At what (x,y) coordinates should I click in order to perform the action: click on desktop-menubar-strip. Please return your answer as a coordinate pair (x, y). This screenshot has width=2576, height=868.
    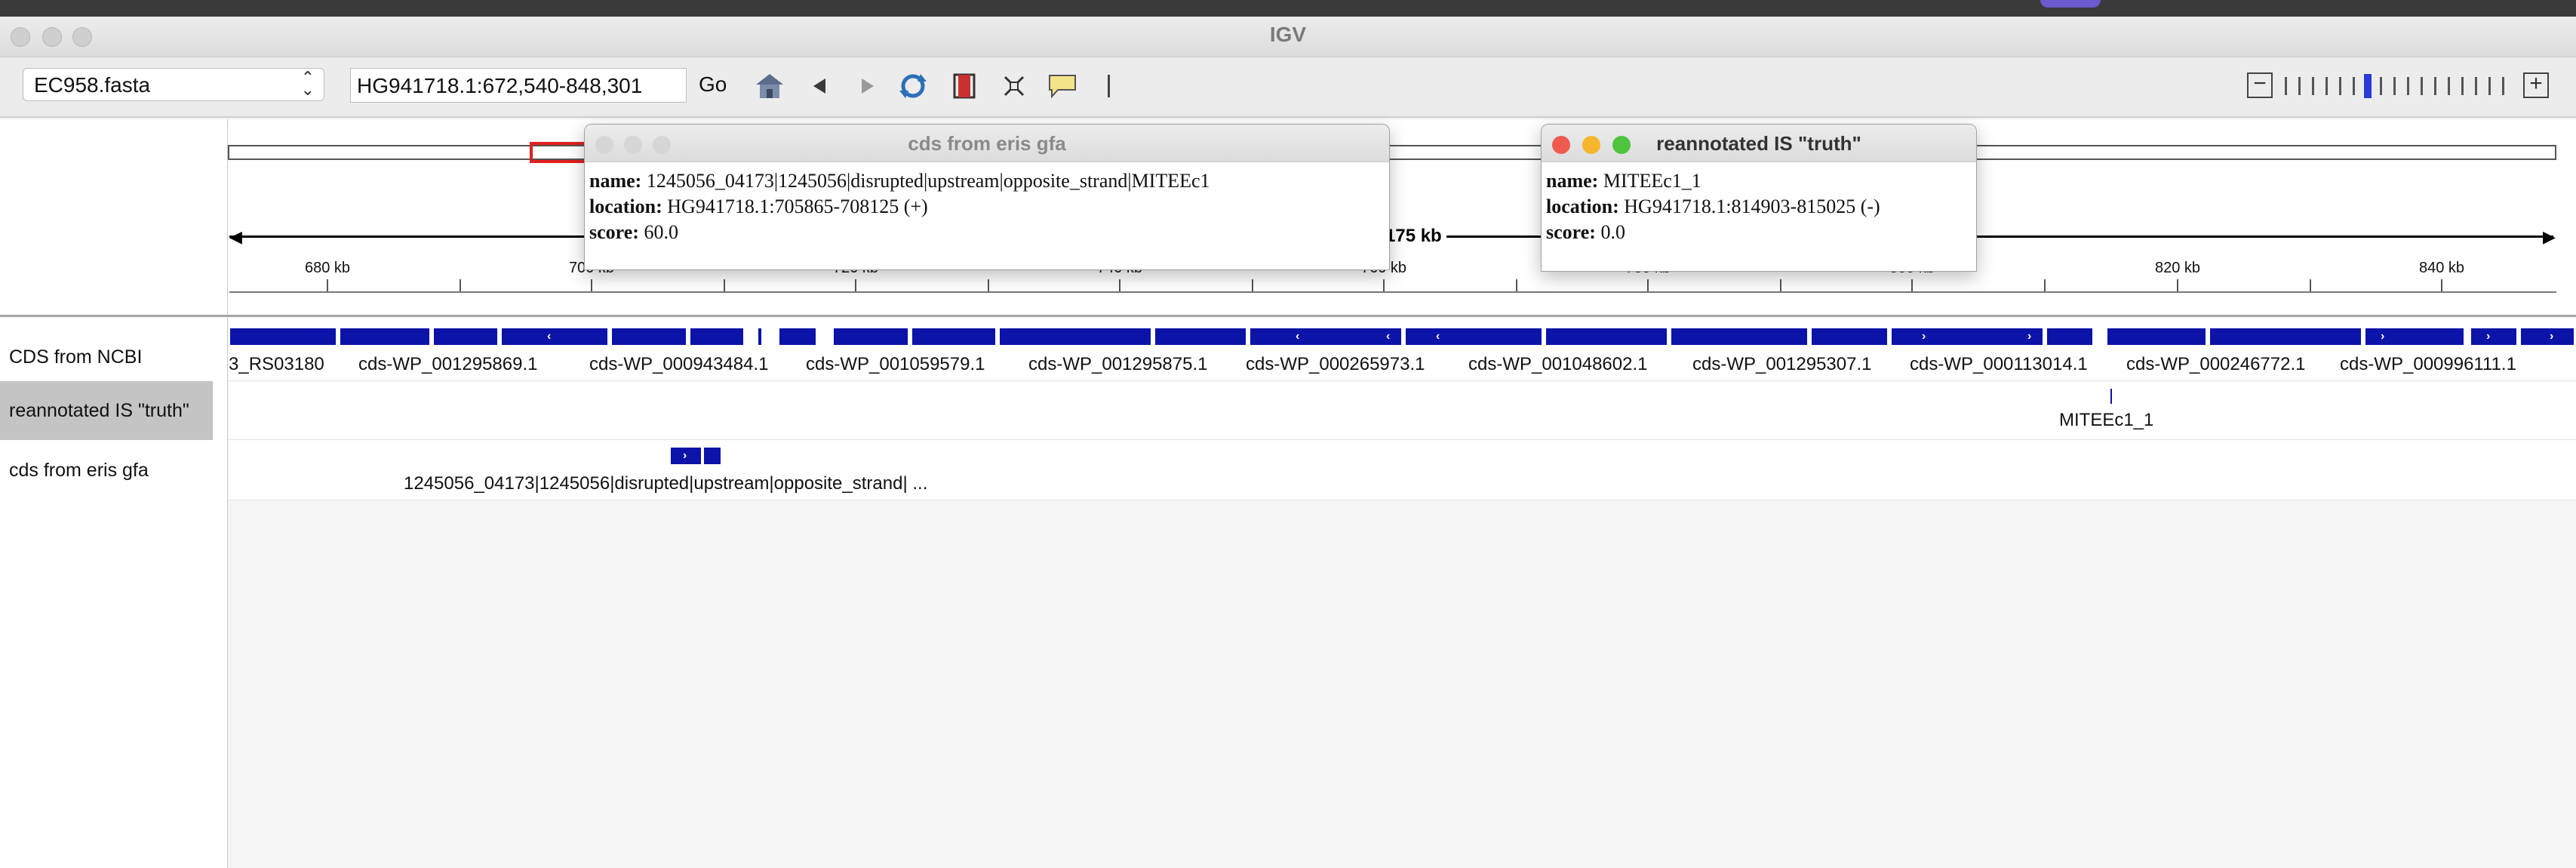
    Looking at the image, I should click on (1288, 9).